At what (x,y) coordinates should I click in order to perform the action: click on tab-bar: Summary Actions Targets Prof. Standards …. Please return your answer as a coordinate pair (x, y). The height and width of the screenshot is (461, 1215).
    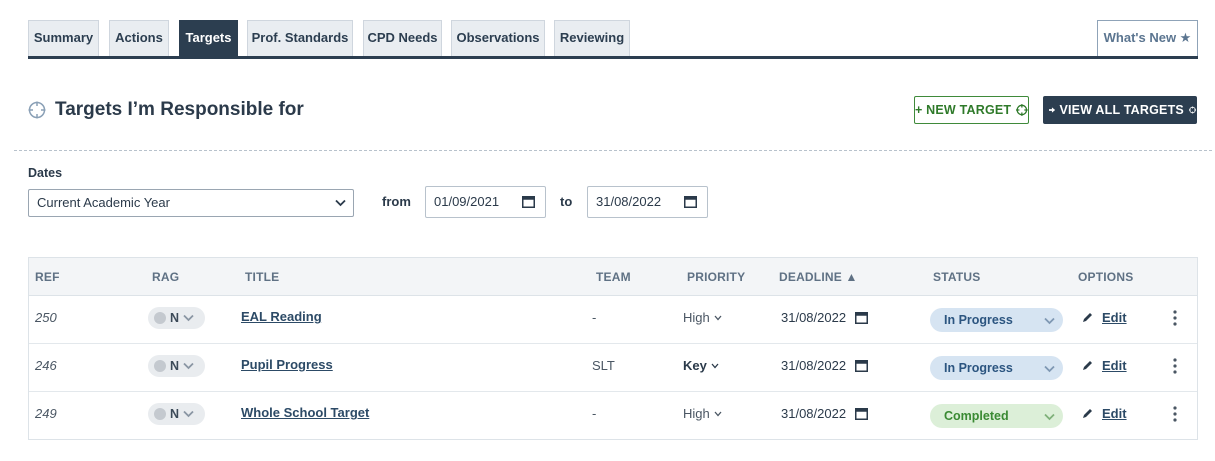
    Looking at the image, I should click on (613, 39).